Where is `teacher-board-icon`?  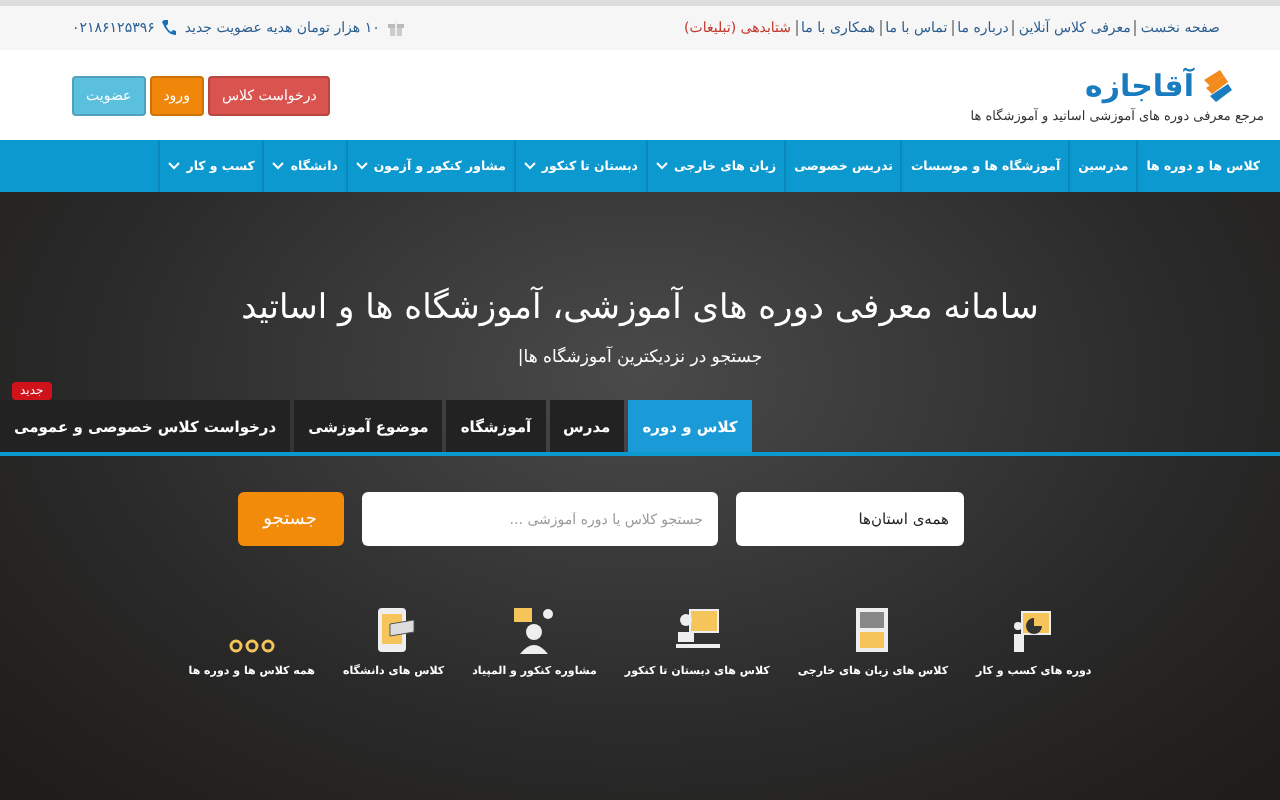 teacher-board-icon is located at coordinates (697, 630).